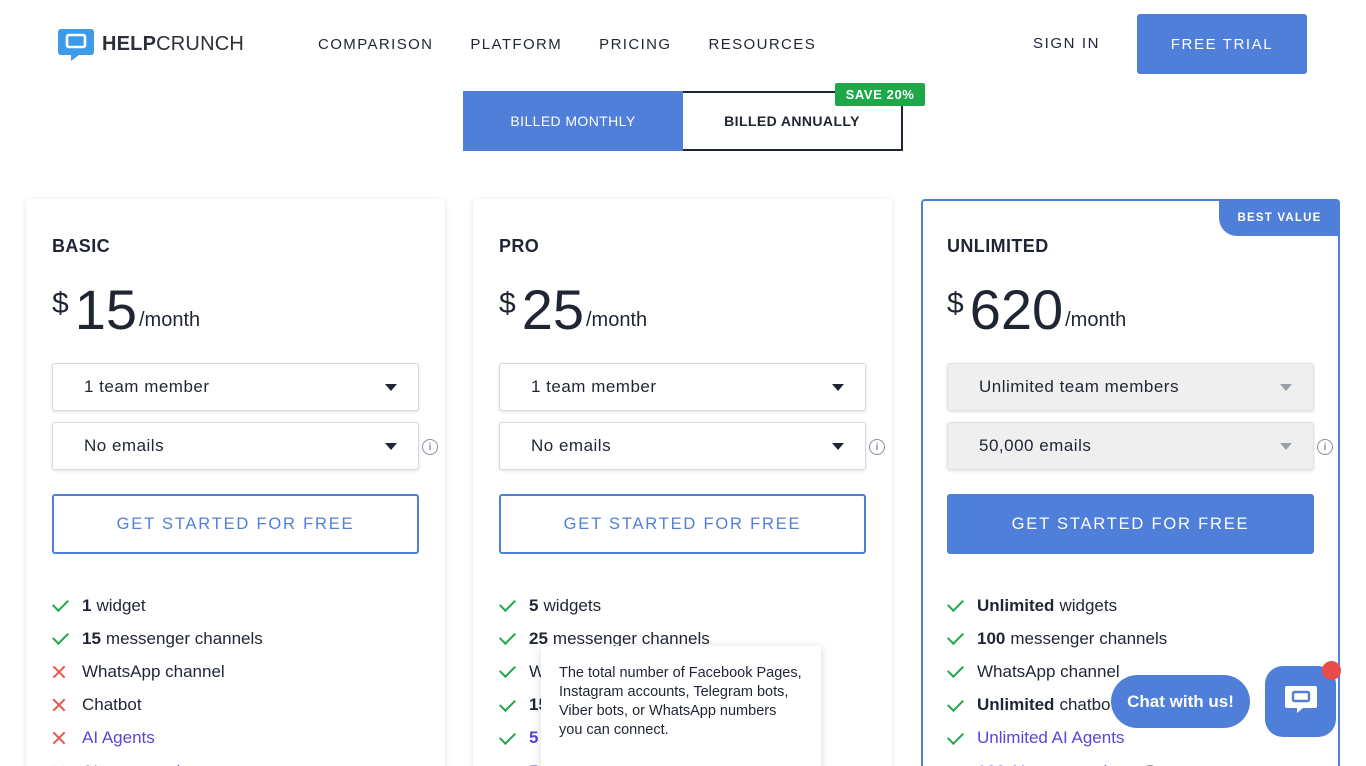 This screenshot has height=766, width=1366. I want to click on feature-label: chatbo, so click(1085, 705).